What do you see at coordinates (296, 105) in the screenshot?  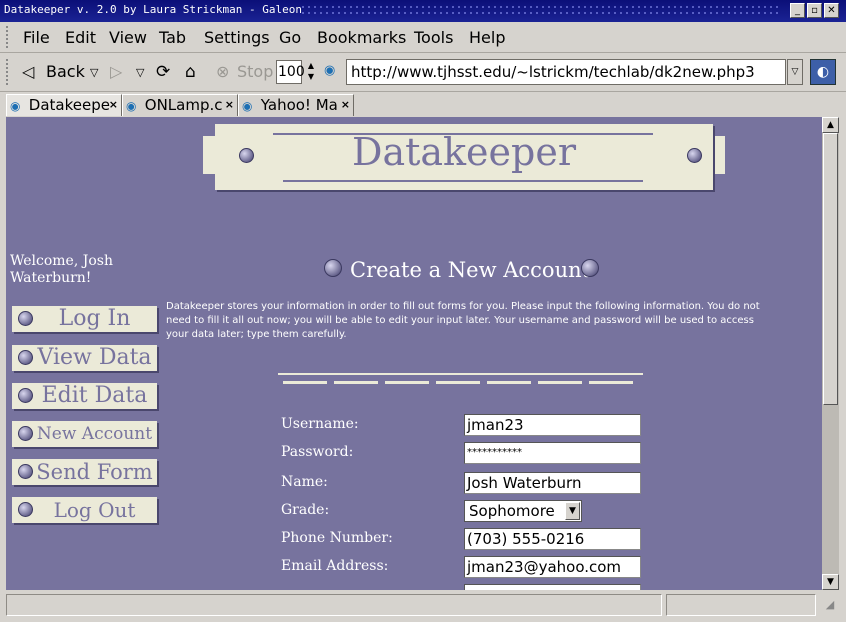 I see `tab-yahoo-mail: ◉ Yahoo! Ma ×` at bounding box center [296, 105].